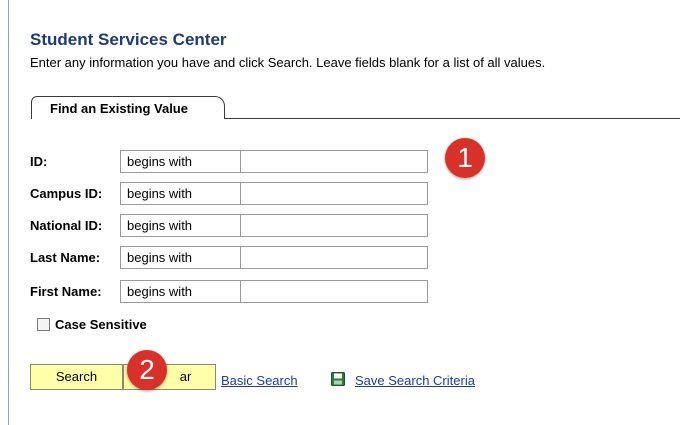 The width and height of the screenshot is (680, 425). Describe the element at coordinates (452, 118) in the screenshot. I see `tab-divider` at that location.